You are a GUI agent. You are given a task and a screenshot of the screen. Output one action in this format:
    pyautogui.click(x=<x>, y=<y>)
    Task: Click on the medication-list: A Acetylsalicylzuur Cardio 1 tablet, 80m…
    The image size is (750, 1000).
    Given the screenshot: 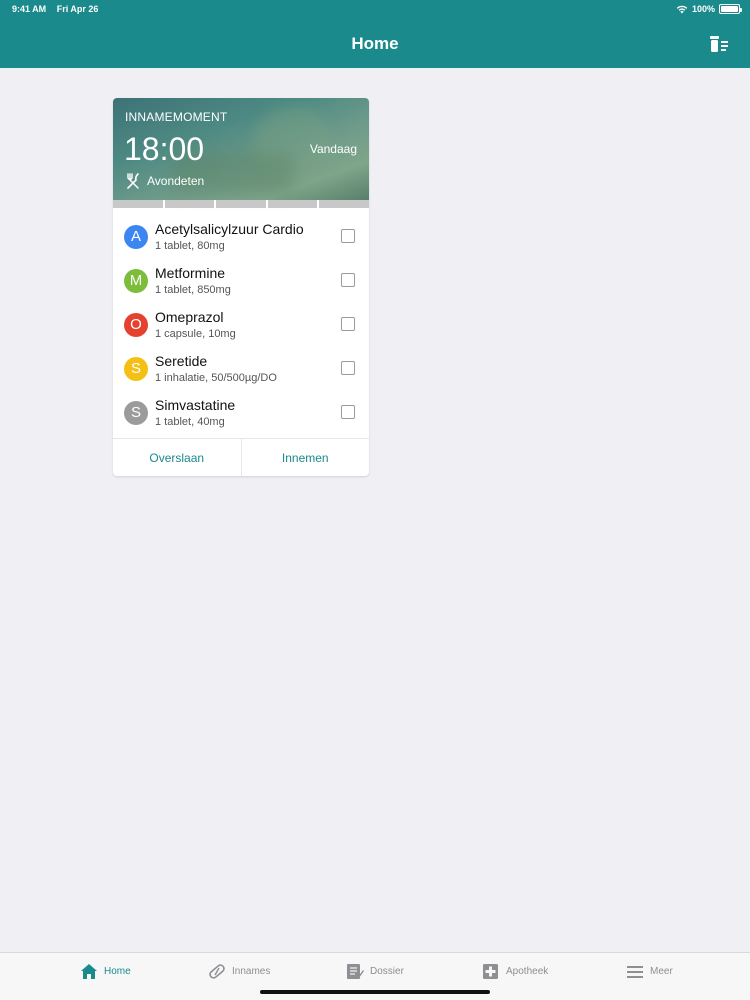 What is the action you would take?
    pyautogui.click(x=241, y=321)
    